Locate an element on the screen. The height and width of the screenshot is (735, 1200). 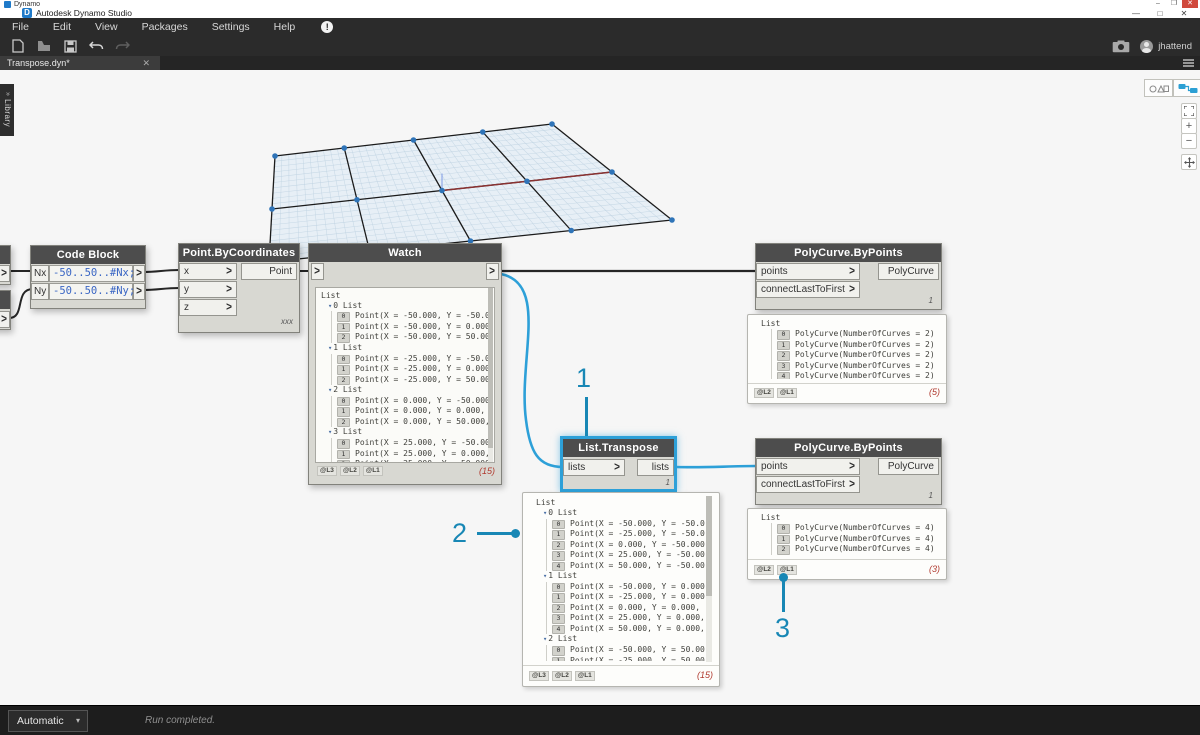
tree-row: 1 PolyCurve(NumberOfCurves = 2) is located at coordinates (850, 344).